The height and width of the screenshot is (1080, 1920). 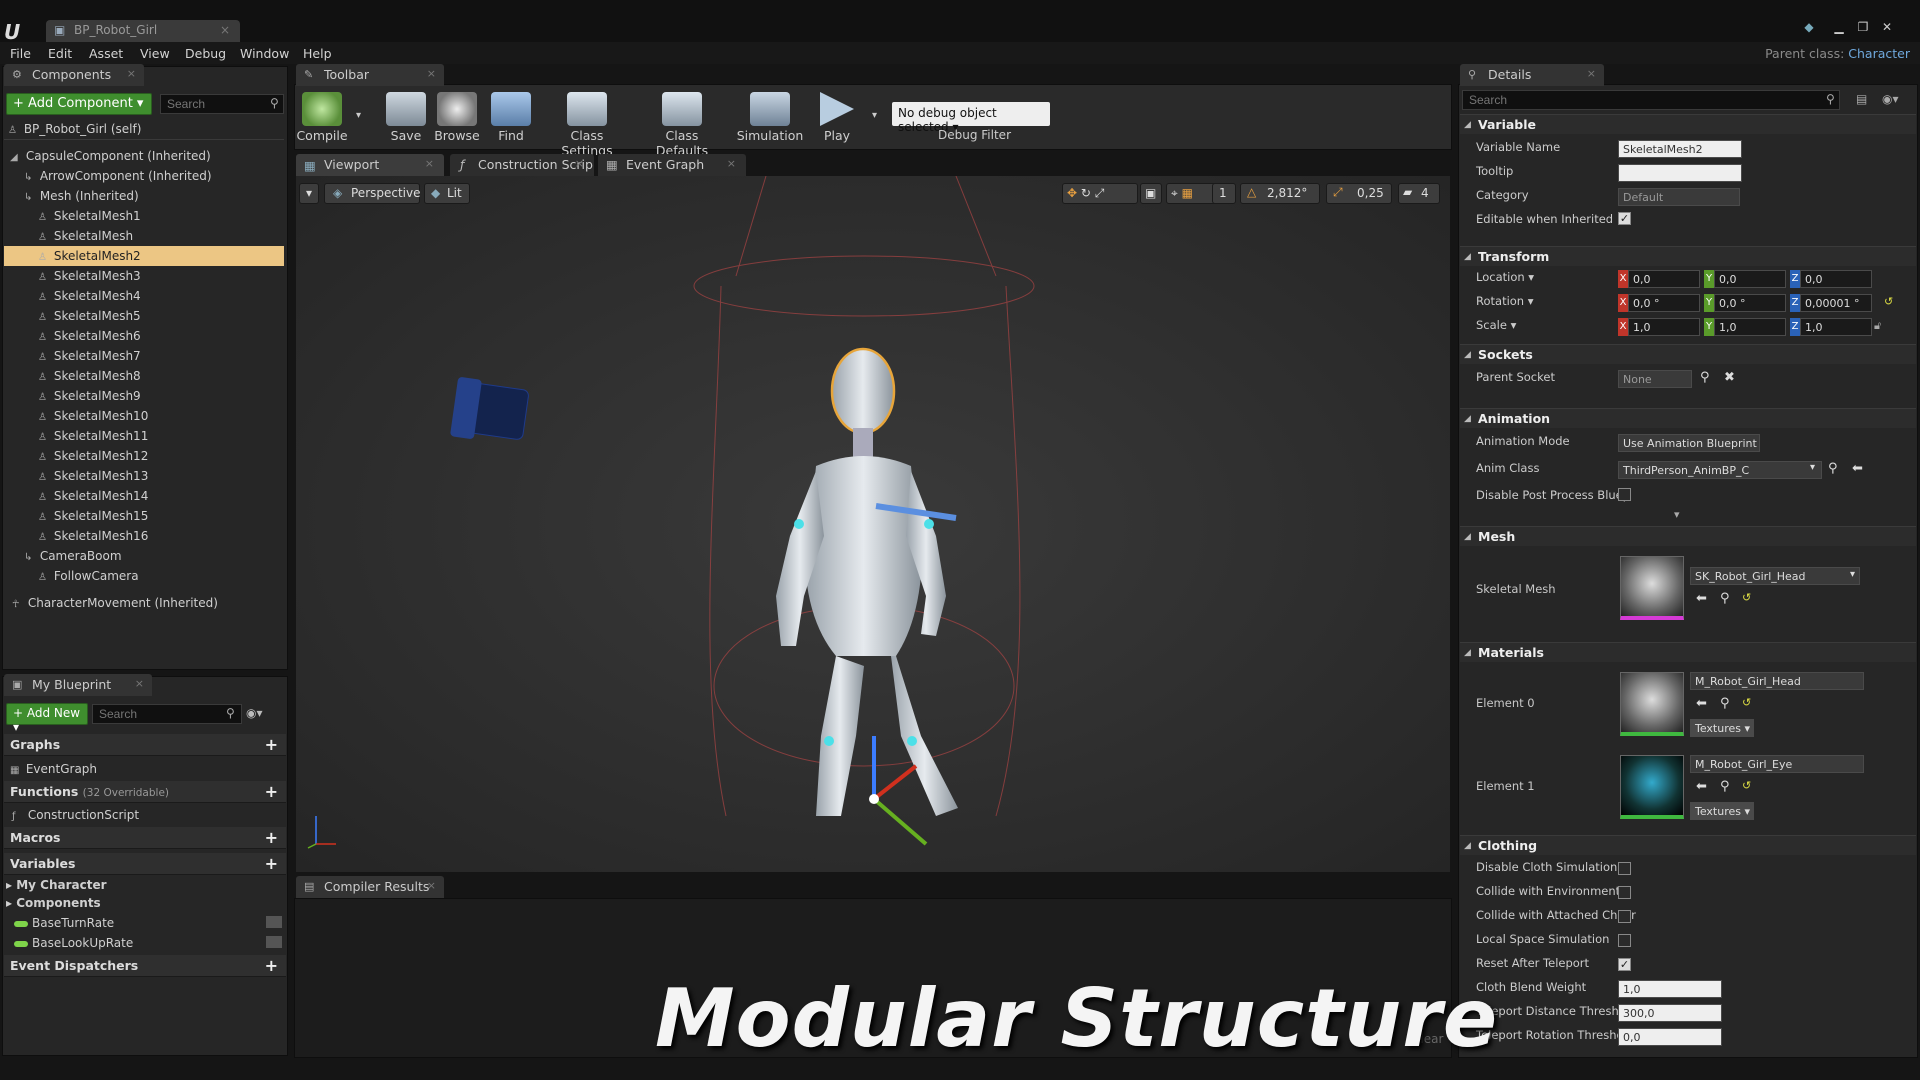 I want to click on event-dispatchers-section: Event Dispatchers +, so click(x=145, y=966).